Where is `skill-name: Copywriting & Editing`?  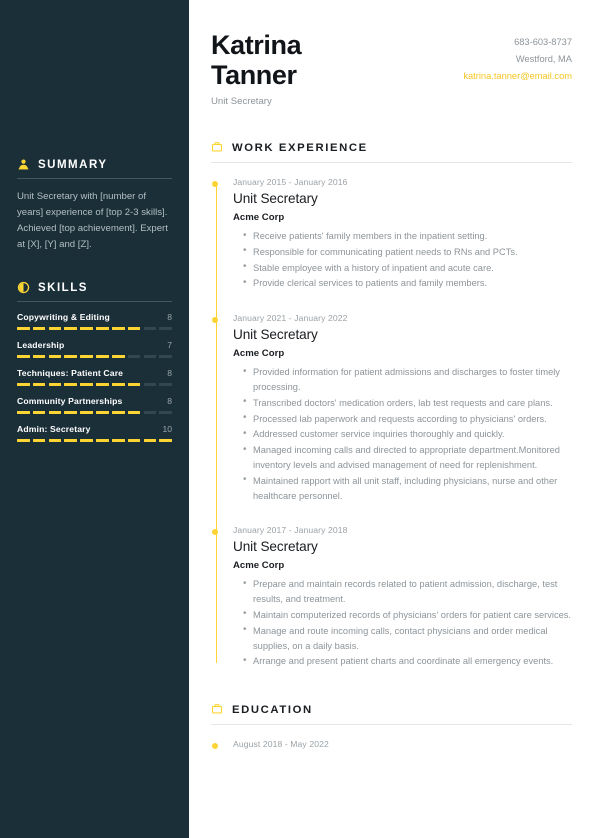 skill-name: Copywriting & Editing is located at coordinates (63, 317).